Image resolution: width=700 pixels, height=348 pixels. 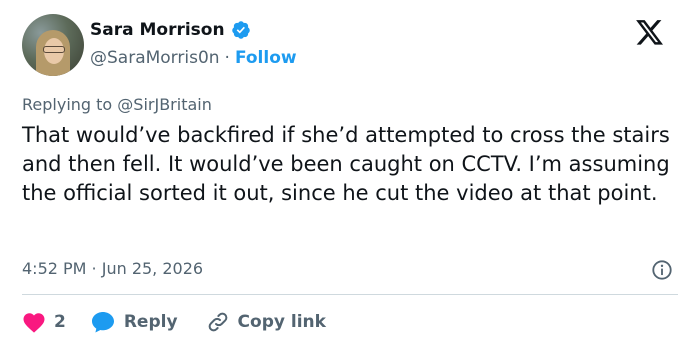 What do you see at coordinates (67, 104) in the screenshot?
I see `replying-to-prefix: Replying to` at bounding box center [67, 104].